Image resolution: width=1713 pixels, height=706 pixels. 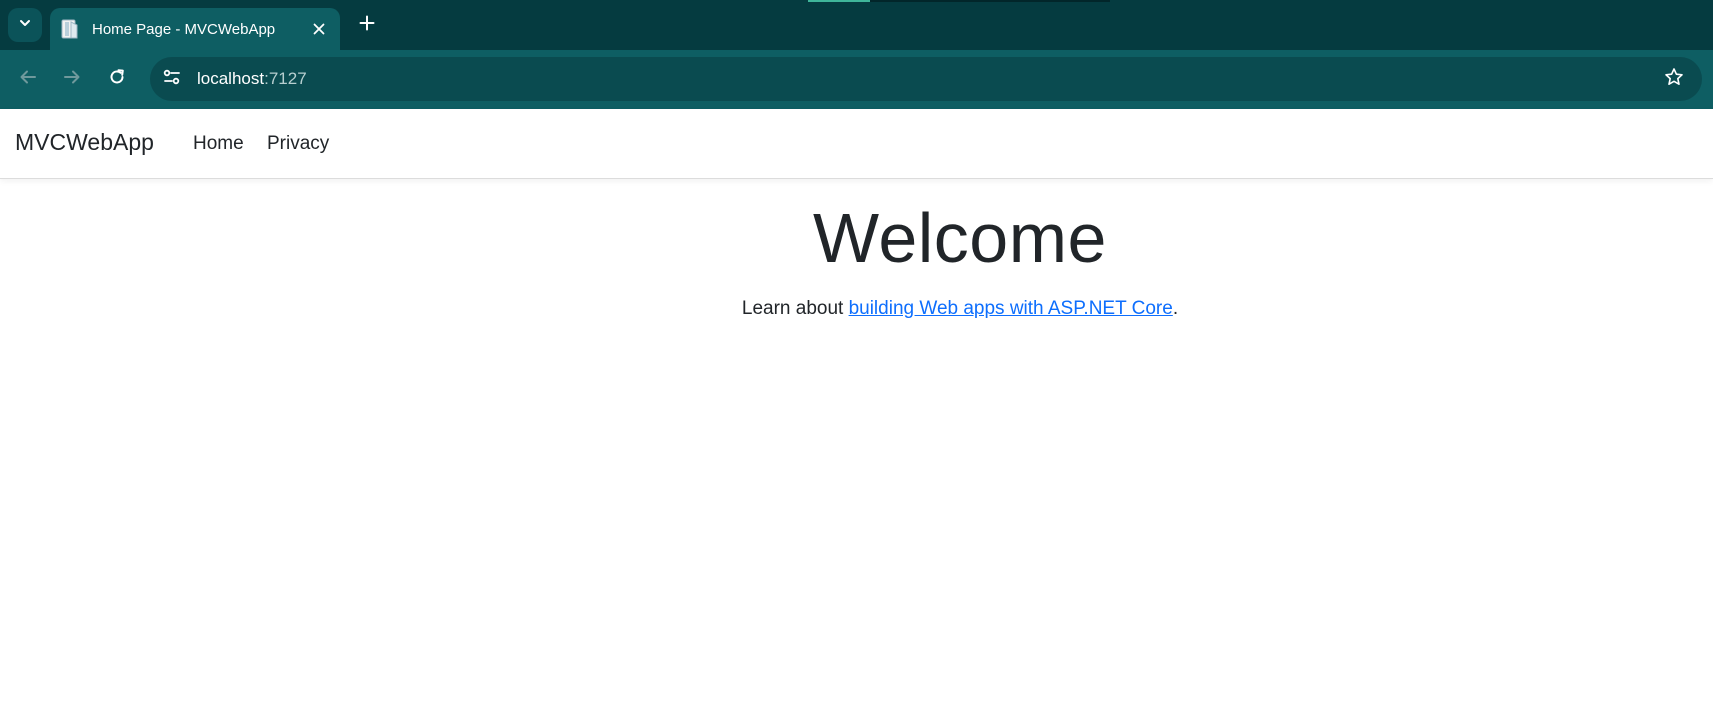 What do you see at coordinates (1011, 308) in the screenshot?
I see `aspnet-docs-link: building Web apps with ASP.NET Core` at bounding box center [1011, 308].